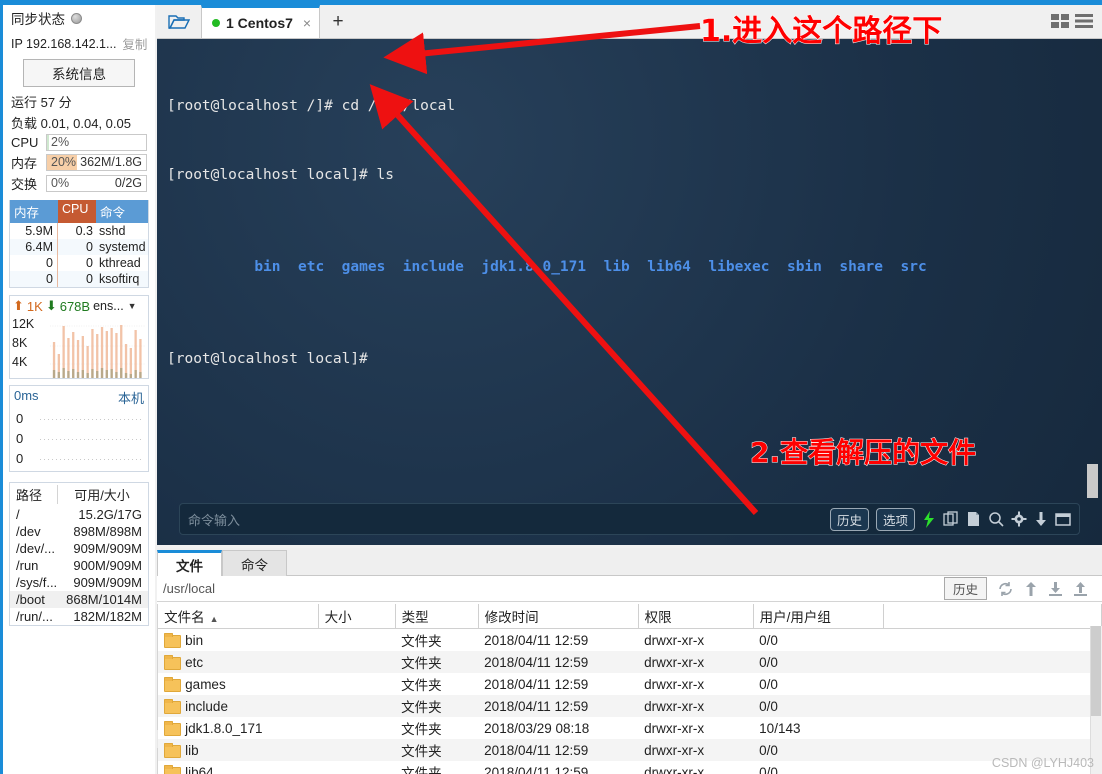 Image resolution: width=1102 pixels, height=774 pixels. I want to click on table-row: /sys/f... 909M/909M, so click(79, 582).